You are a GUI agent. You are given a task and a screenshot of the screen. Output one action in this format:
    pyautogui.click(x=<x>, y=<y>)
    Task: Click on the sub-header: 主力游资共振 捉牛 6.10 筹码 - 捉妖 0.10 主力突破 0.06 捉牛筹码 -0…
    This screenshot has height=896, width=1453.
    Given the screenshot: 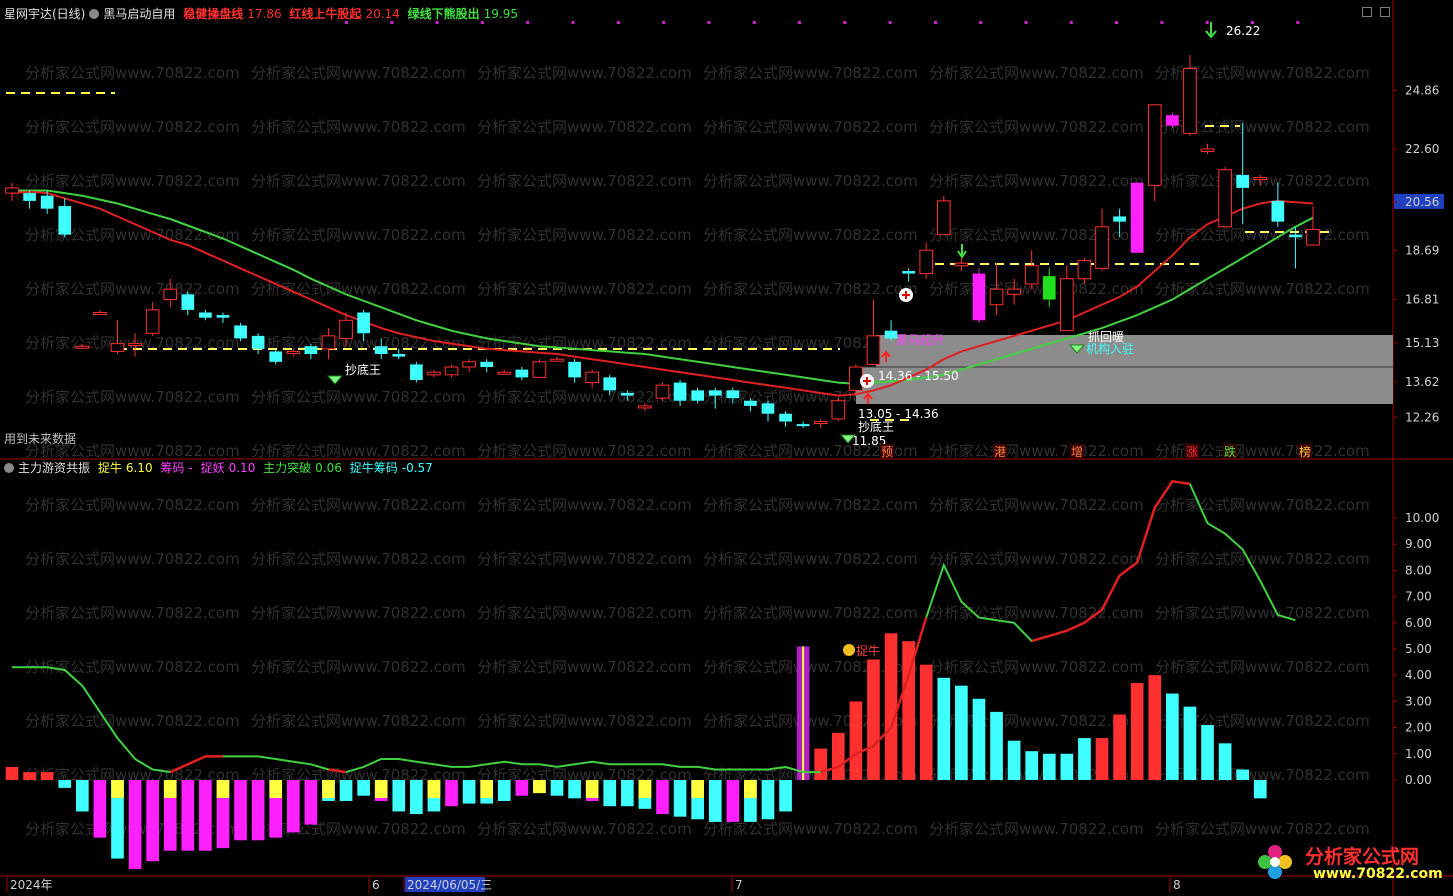 What is the action you would take?
    pyautogui.click(x=220, y=468)
    